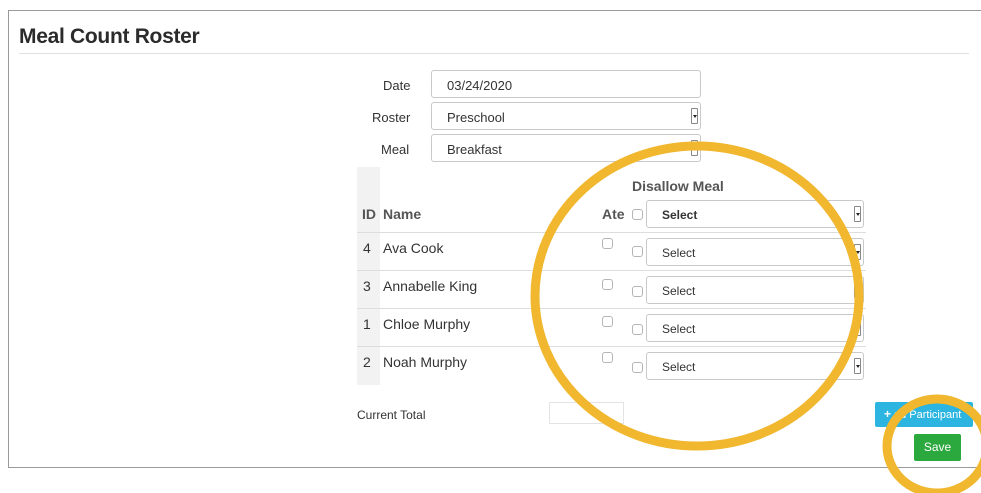  What do you see at coordinates (425, 362) in the screenshot?
I see `row-name: Noah Murphy` at bounding box center [425, 362].